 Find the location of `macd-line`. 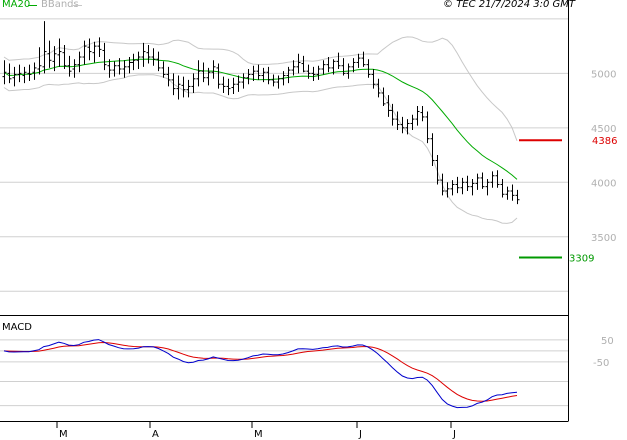

macd-line is located at coordinates (260, 374).